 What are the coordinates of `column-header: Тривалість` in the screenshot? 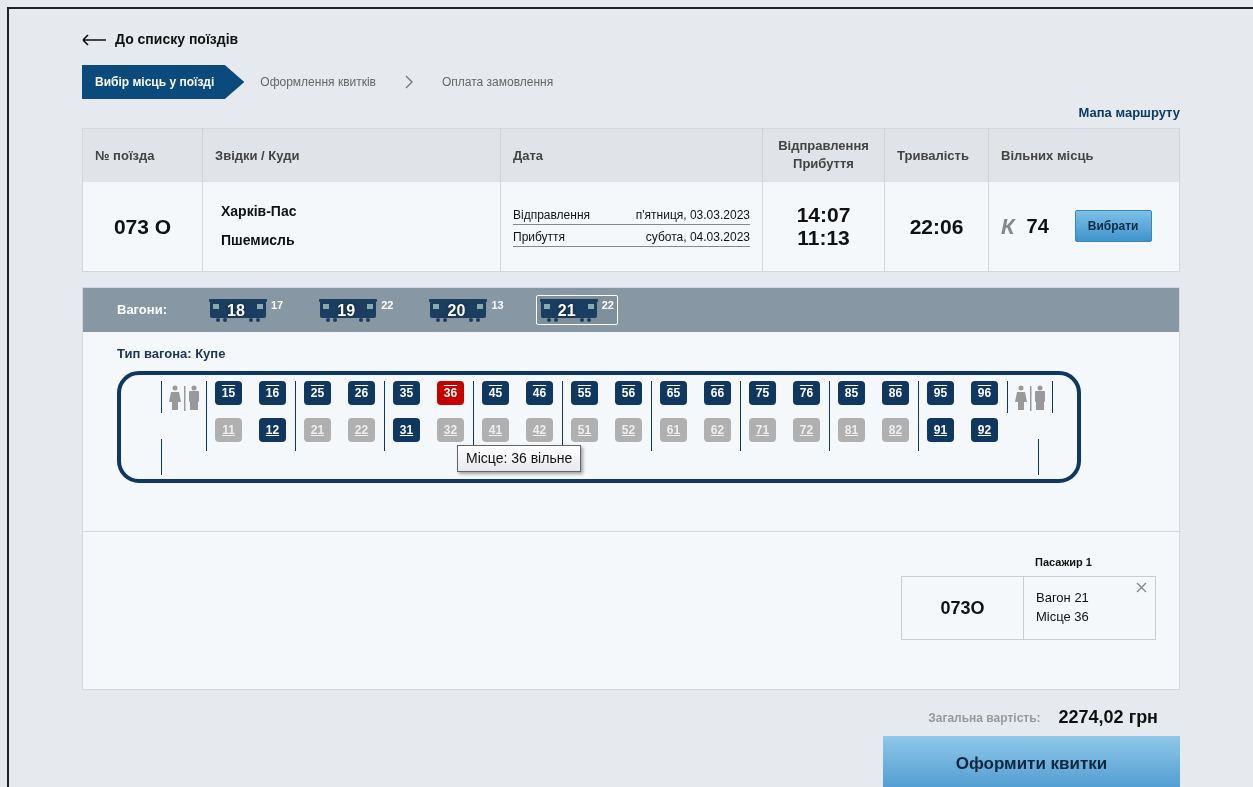 It's located at (936, 155).